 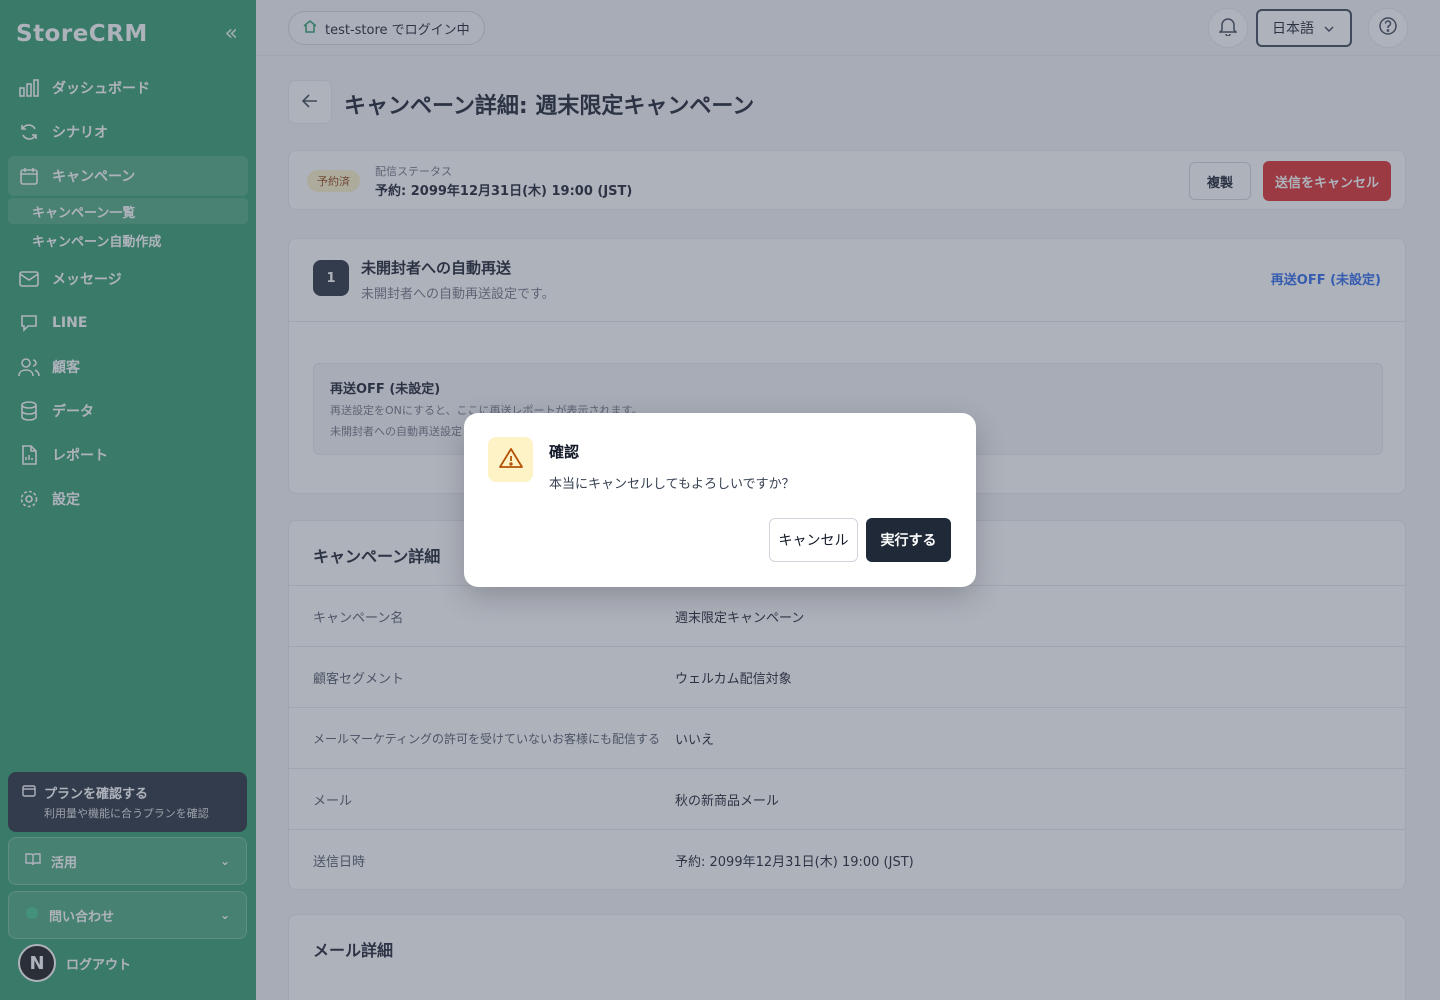 I want to click on warning-icon, so click(x=510, y=460).